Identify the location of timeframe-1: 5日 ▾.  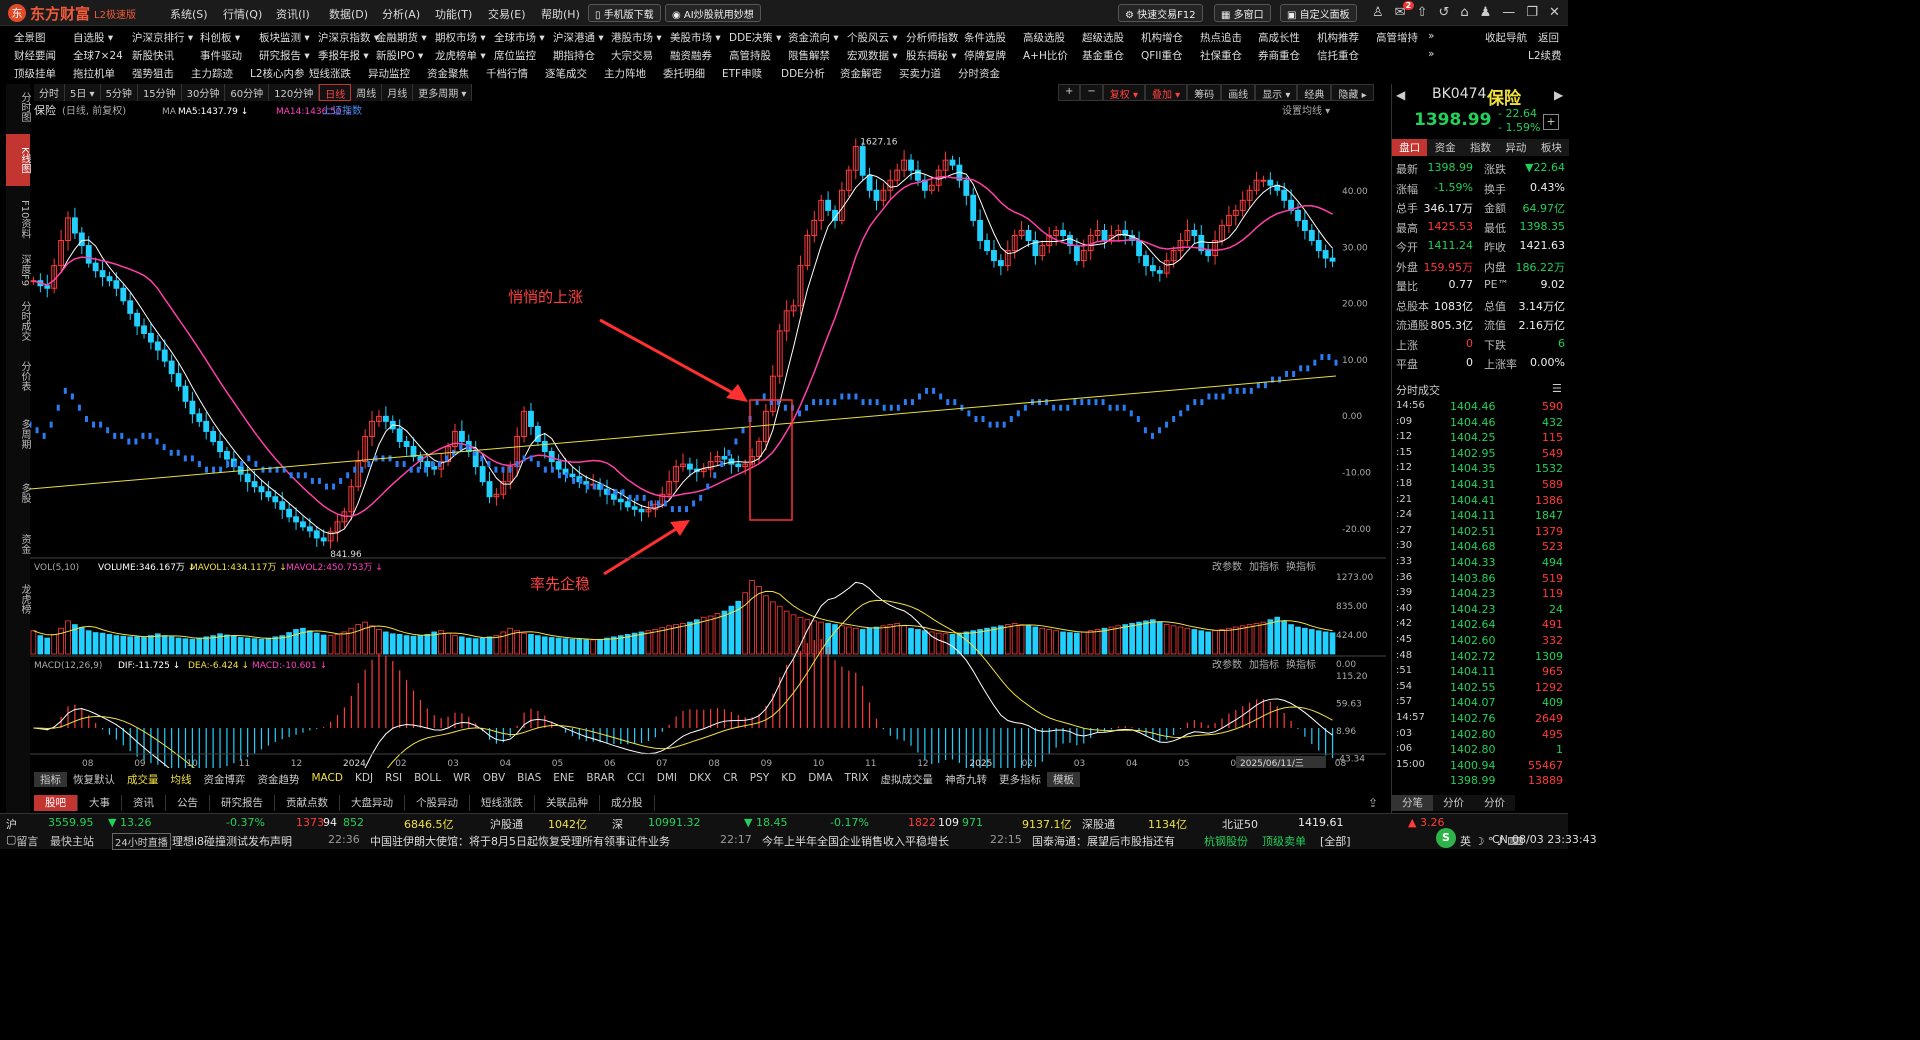
(83, 92).